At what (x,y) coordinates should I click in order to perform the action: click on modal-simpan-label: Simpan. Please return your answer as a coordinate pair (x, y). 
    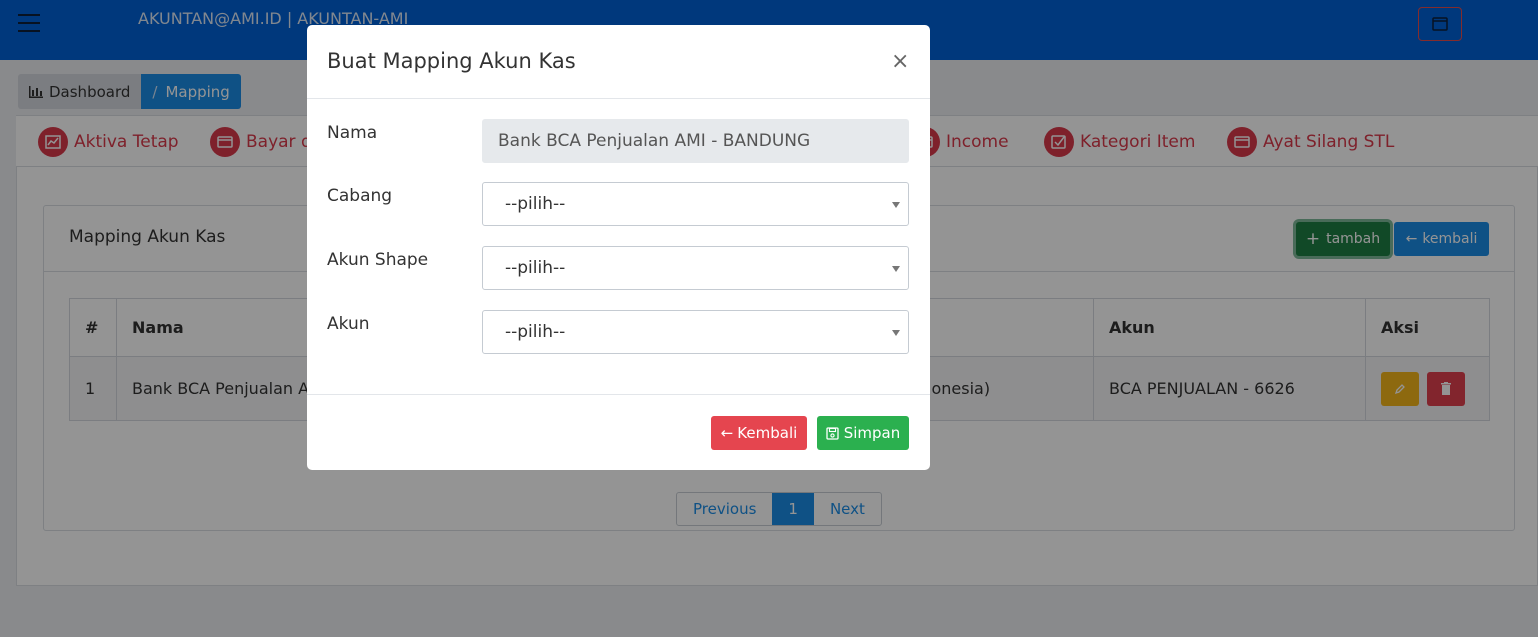
    Looking at the image, I should click on (872, 433).